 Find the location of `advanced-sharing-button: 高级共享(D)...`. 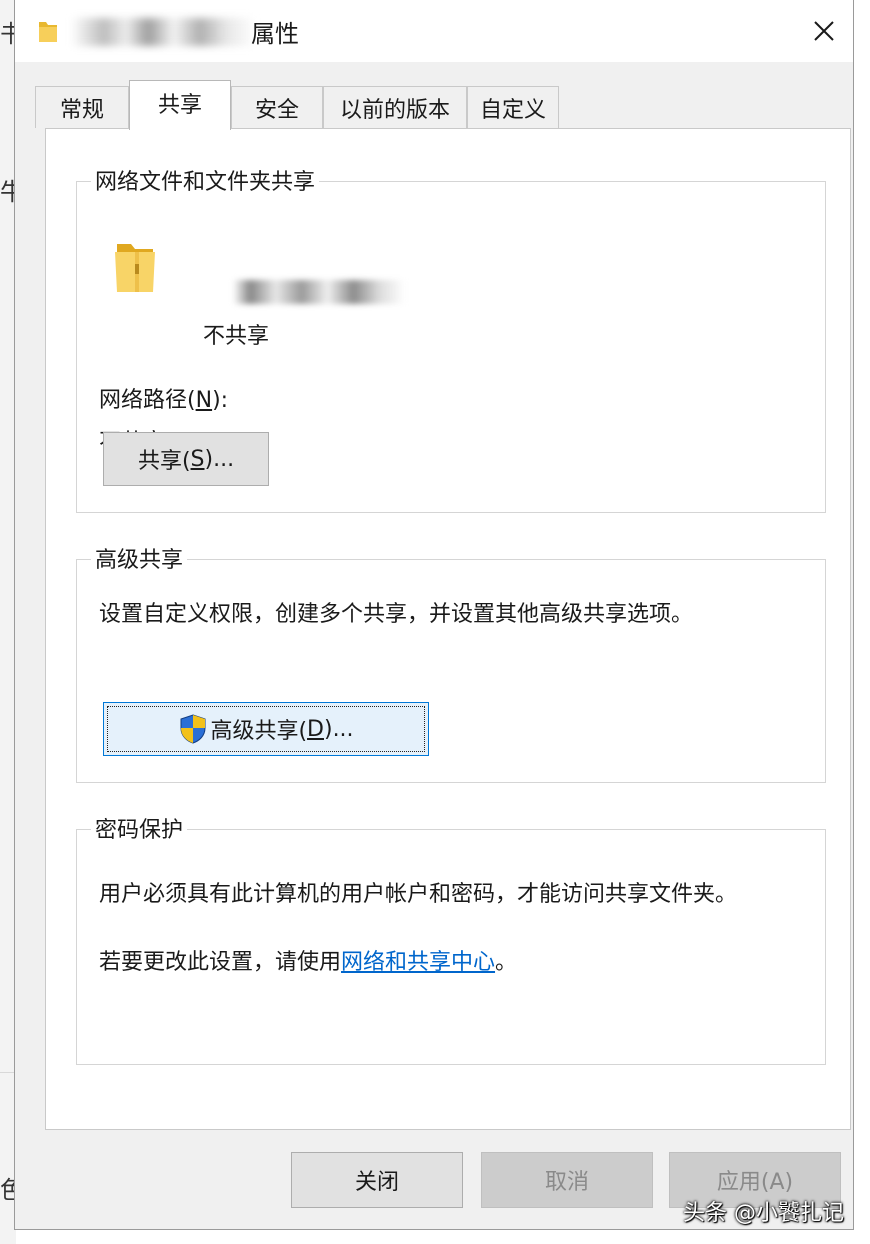

advanced-sharing-button: 高级共享(D)... is located at coordinates (266, 729).